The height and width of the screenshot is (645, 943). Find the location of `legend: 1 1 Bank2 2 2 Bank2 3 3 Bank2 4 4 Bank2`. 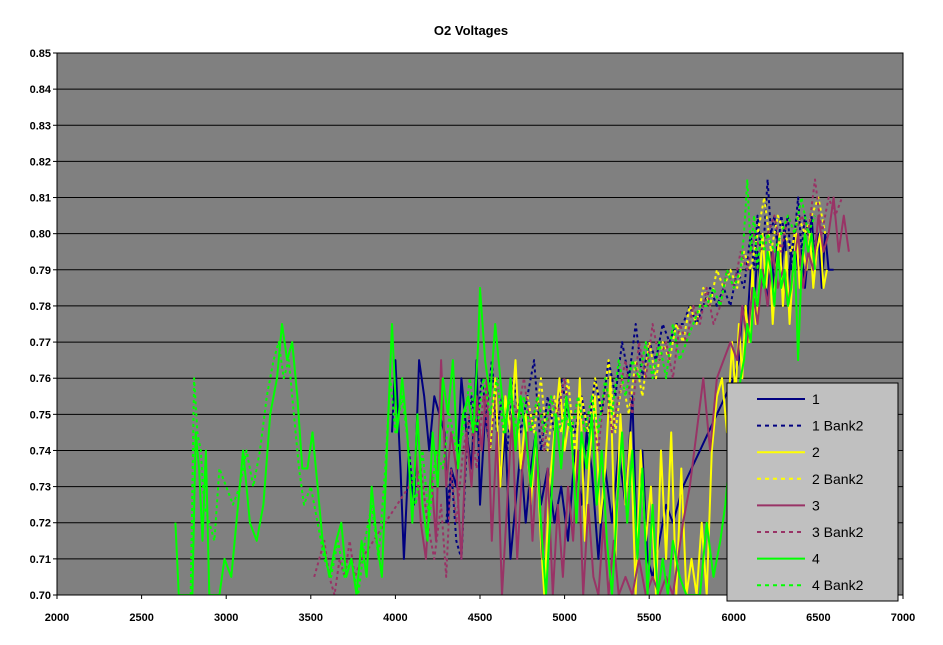

legend: 1 1 Bank2 2 2 Bank2 3 3 Bank2 4 4 Bank2 is located at coordinates (812, 492).